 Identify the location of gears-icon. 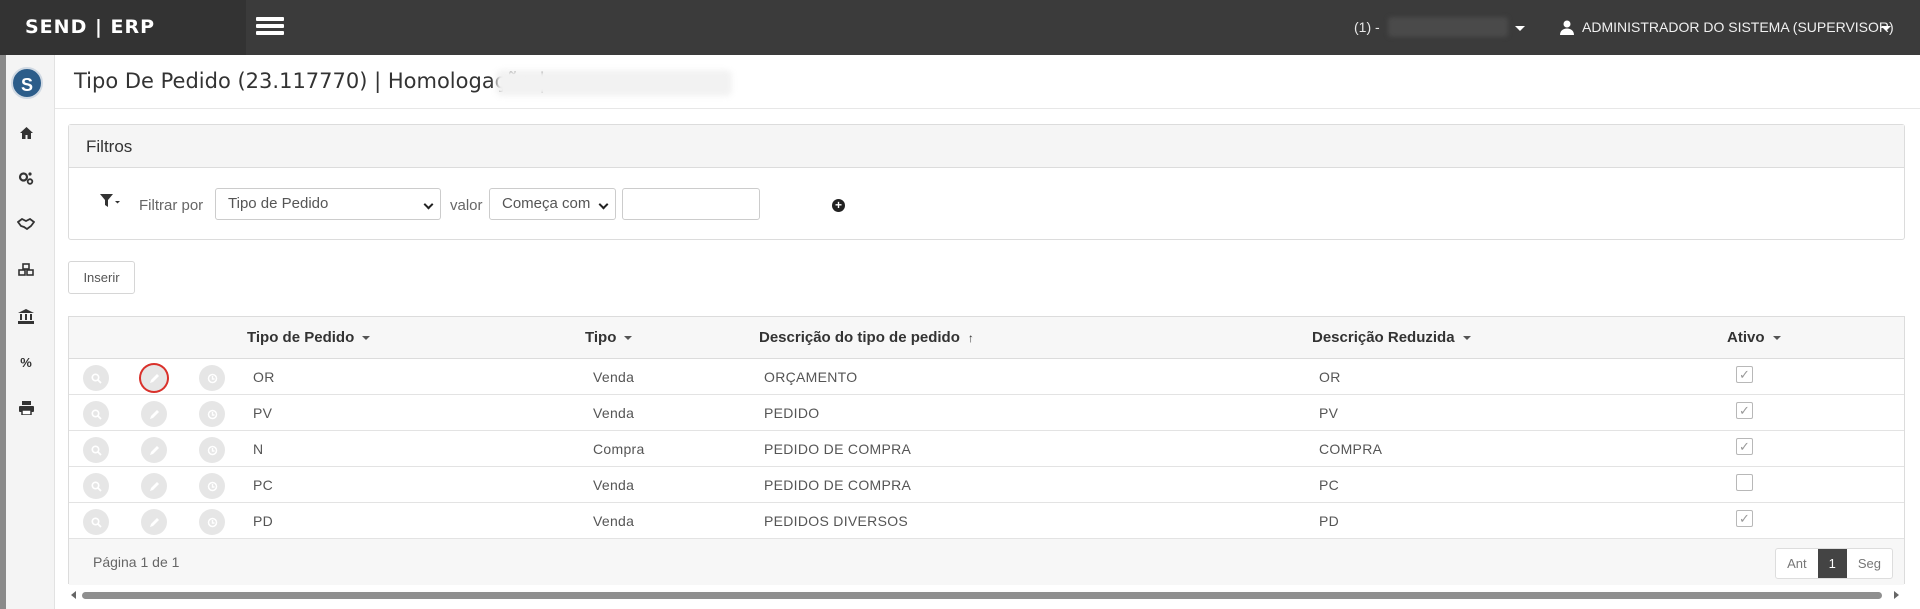
(26, 178).